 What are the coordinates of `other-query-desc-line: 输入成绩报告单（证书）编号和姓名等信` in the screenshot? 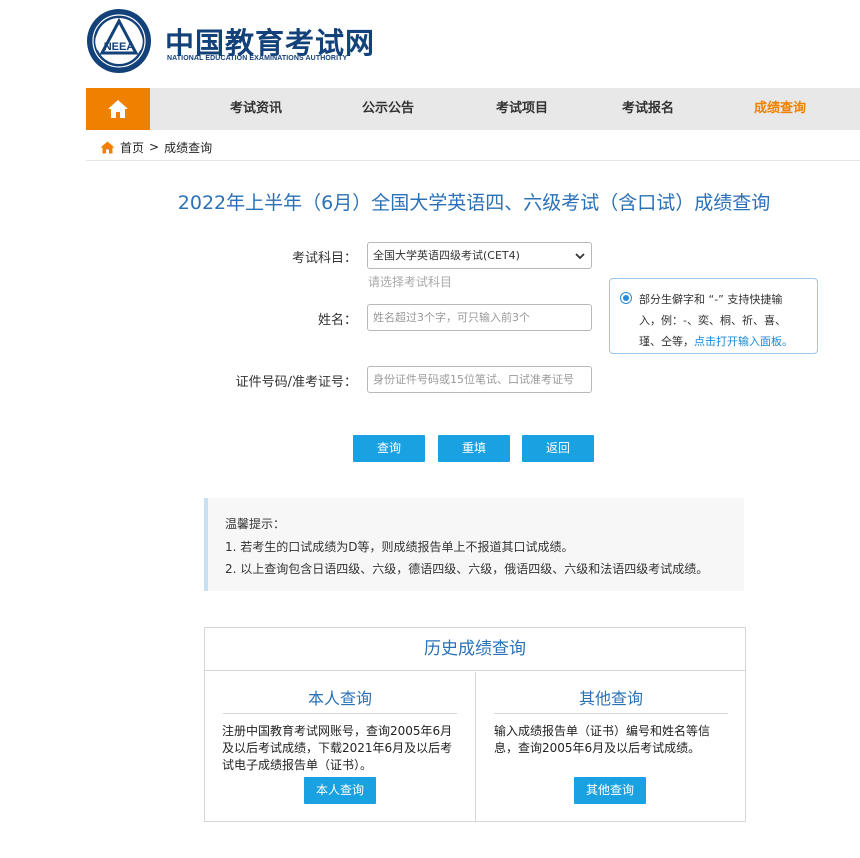 It's located at (602, 731).